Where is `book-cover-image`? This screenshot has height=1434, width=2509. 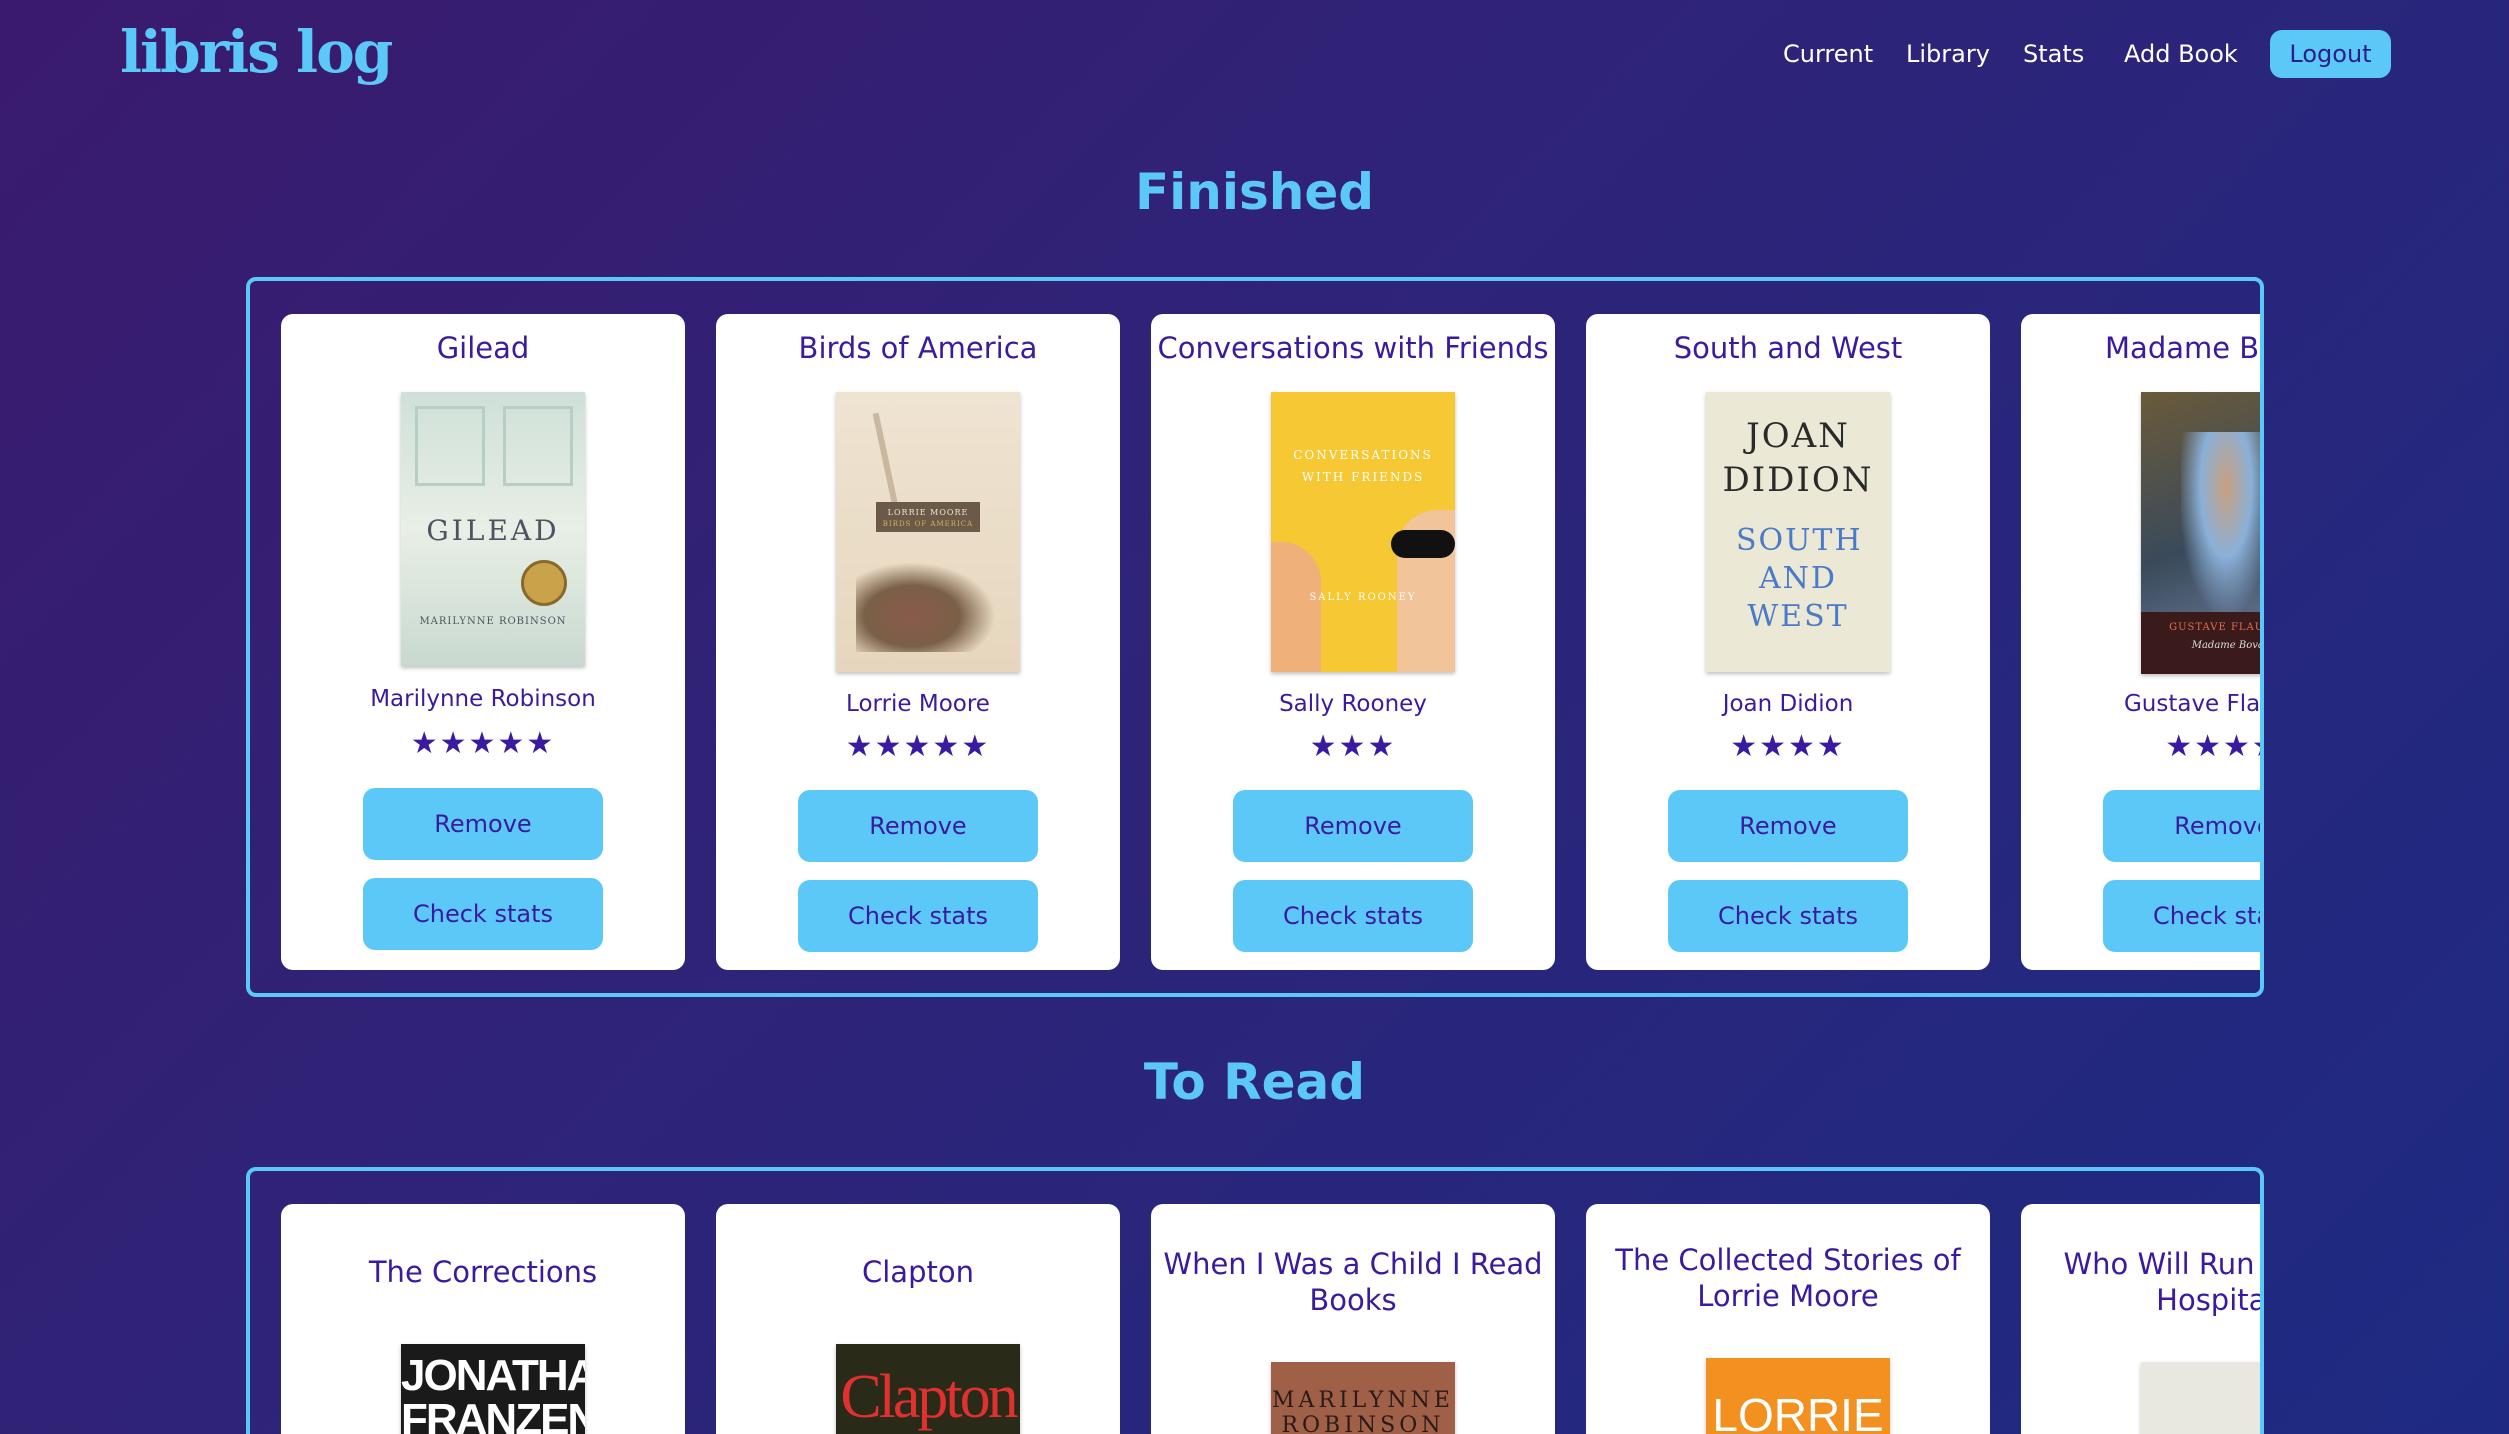 book-cover-image is located at coordinates (2200, 1398).